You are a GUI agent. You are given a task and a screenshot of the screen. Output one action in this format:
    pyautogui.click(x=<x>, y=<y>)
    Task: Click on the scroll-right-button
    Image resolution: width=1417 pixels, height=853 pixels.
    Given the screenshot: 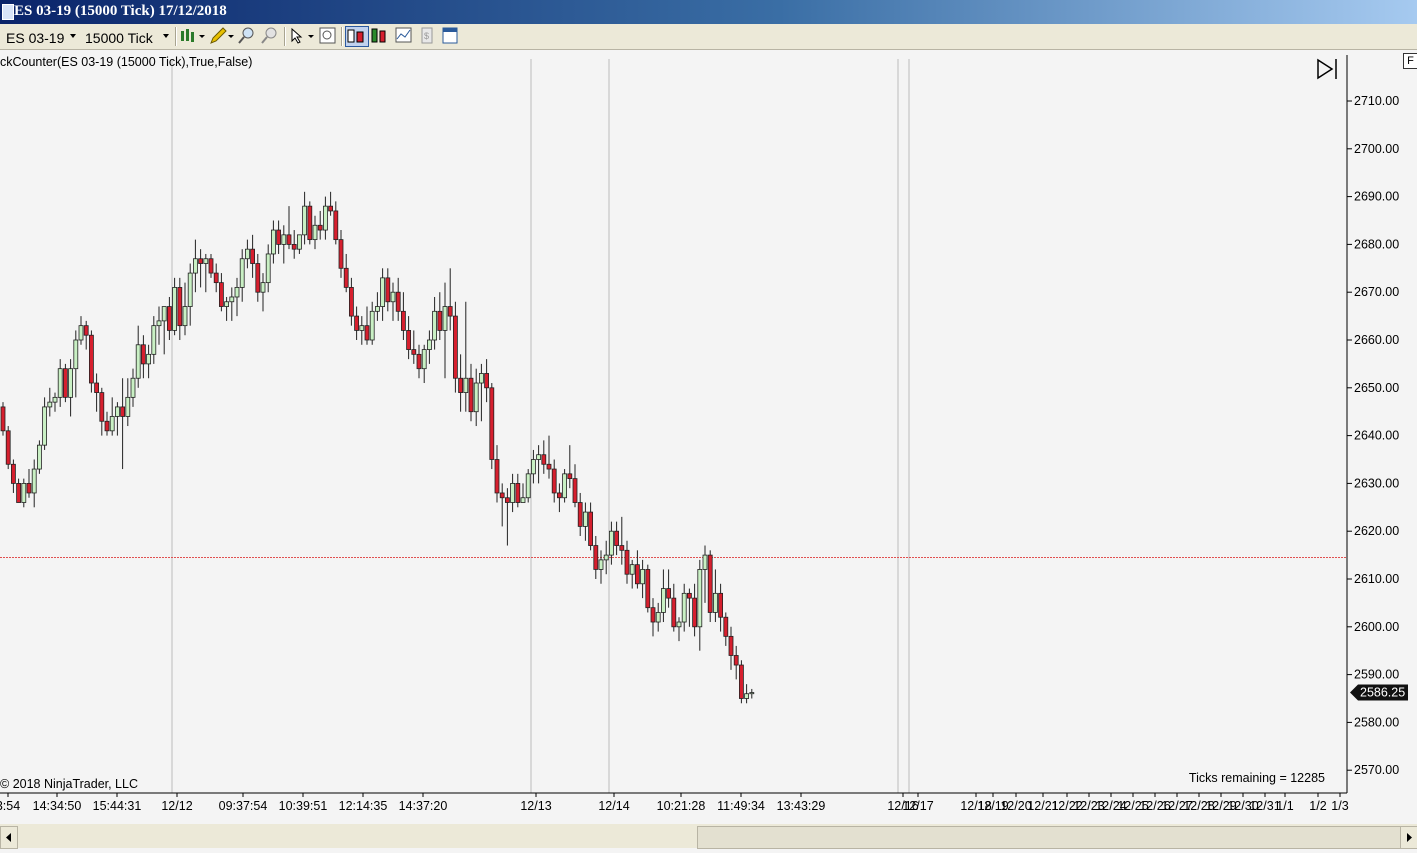 What is the action you would take?
    pyautogui.click(x=1408, y=837)
    